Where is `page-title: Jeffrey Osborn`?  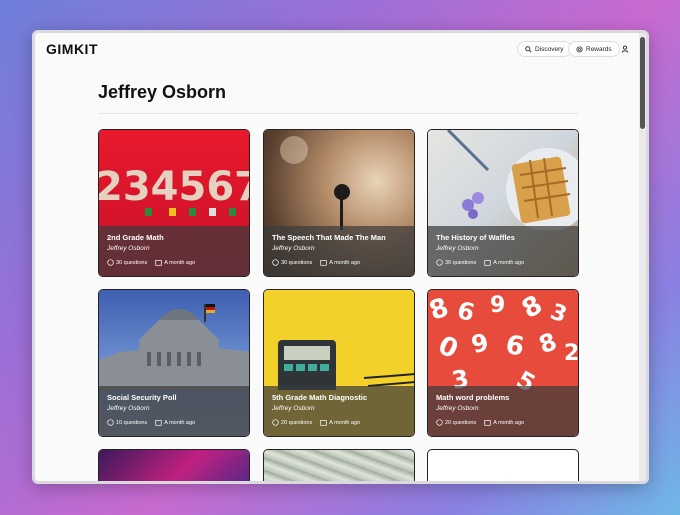 page-title: Jeffrey Osborn is located at coordinates (162, 92).